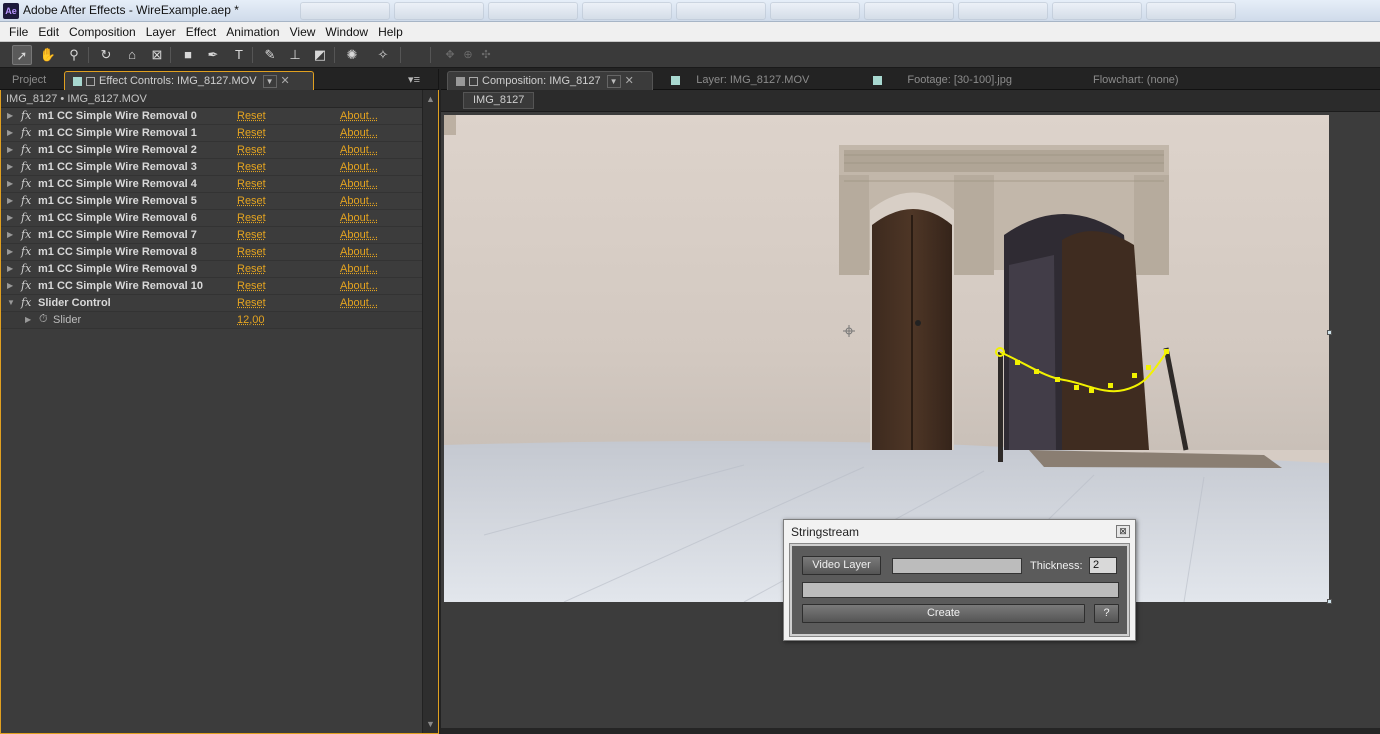 The width and height of the screenshot is (1380, 734). I want to click on video-layer-button: Video Layer, so click(841, 565).